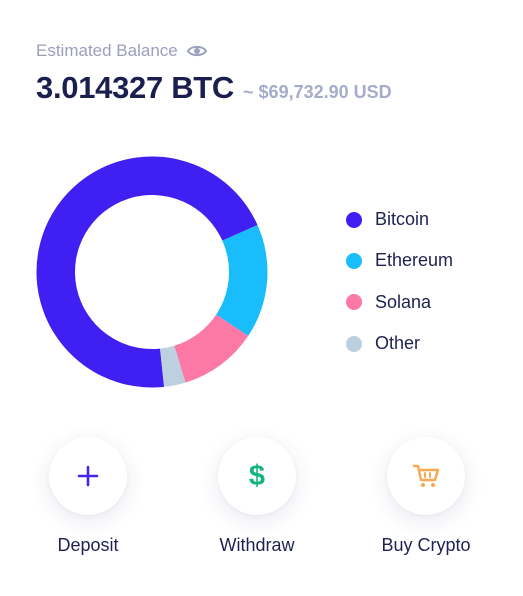 The image size is (523, 596). I want to click on buy-crypto-label: Buy Crypto, so click(426, 545).